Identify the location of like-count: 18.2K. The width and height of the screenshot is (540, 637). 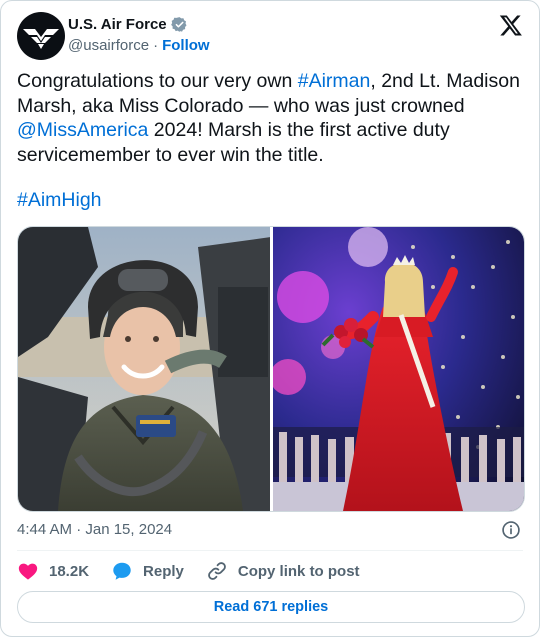
(69, 571).